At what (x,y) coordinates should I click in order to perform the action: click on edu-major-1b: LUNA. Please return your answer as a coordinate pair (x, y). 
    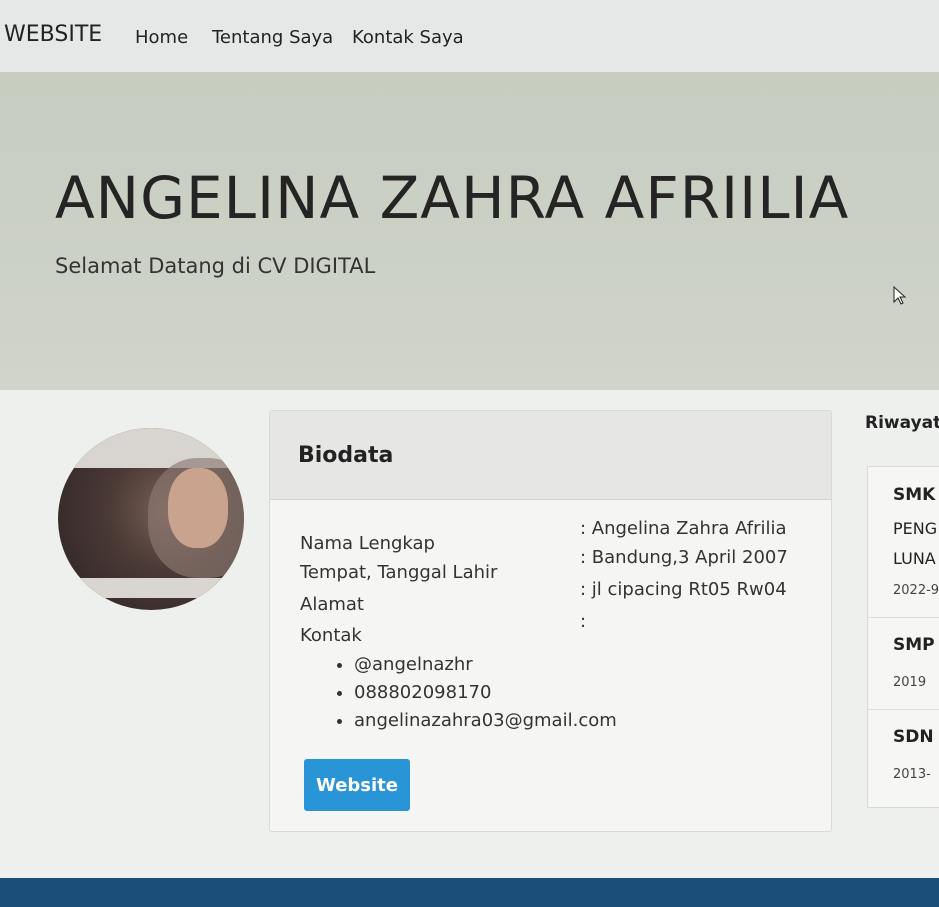
    Looking at the image, I should click on (914, 558).